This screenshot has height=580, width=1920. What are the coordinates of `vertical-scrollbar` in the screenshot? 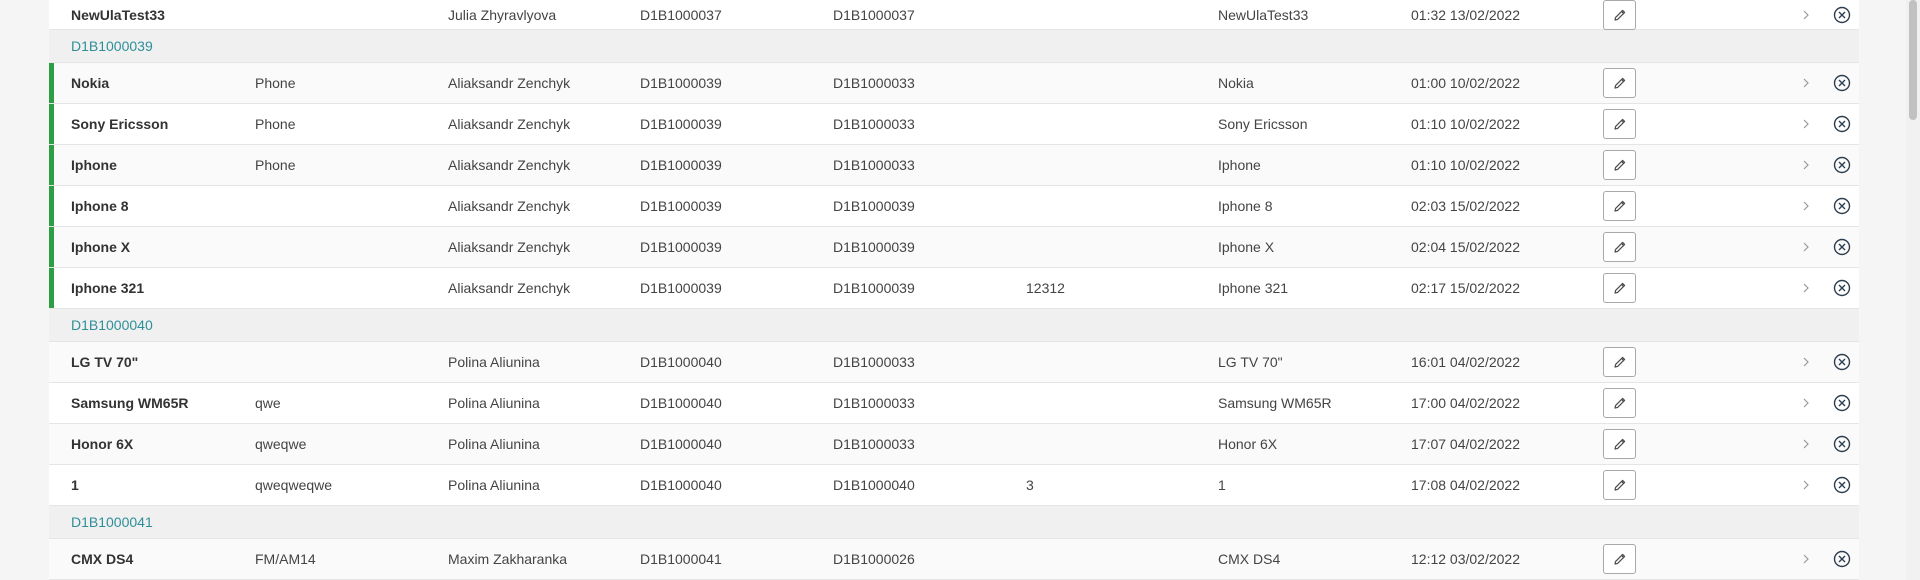 It's located at (1913, 290).